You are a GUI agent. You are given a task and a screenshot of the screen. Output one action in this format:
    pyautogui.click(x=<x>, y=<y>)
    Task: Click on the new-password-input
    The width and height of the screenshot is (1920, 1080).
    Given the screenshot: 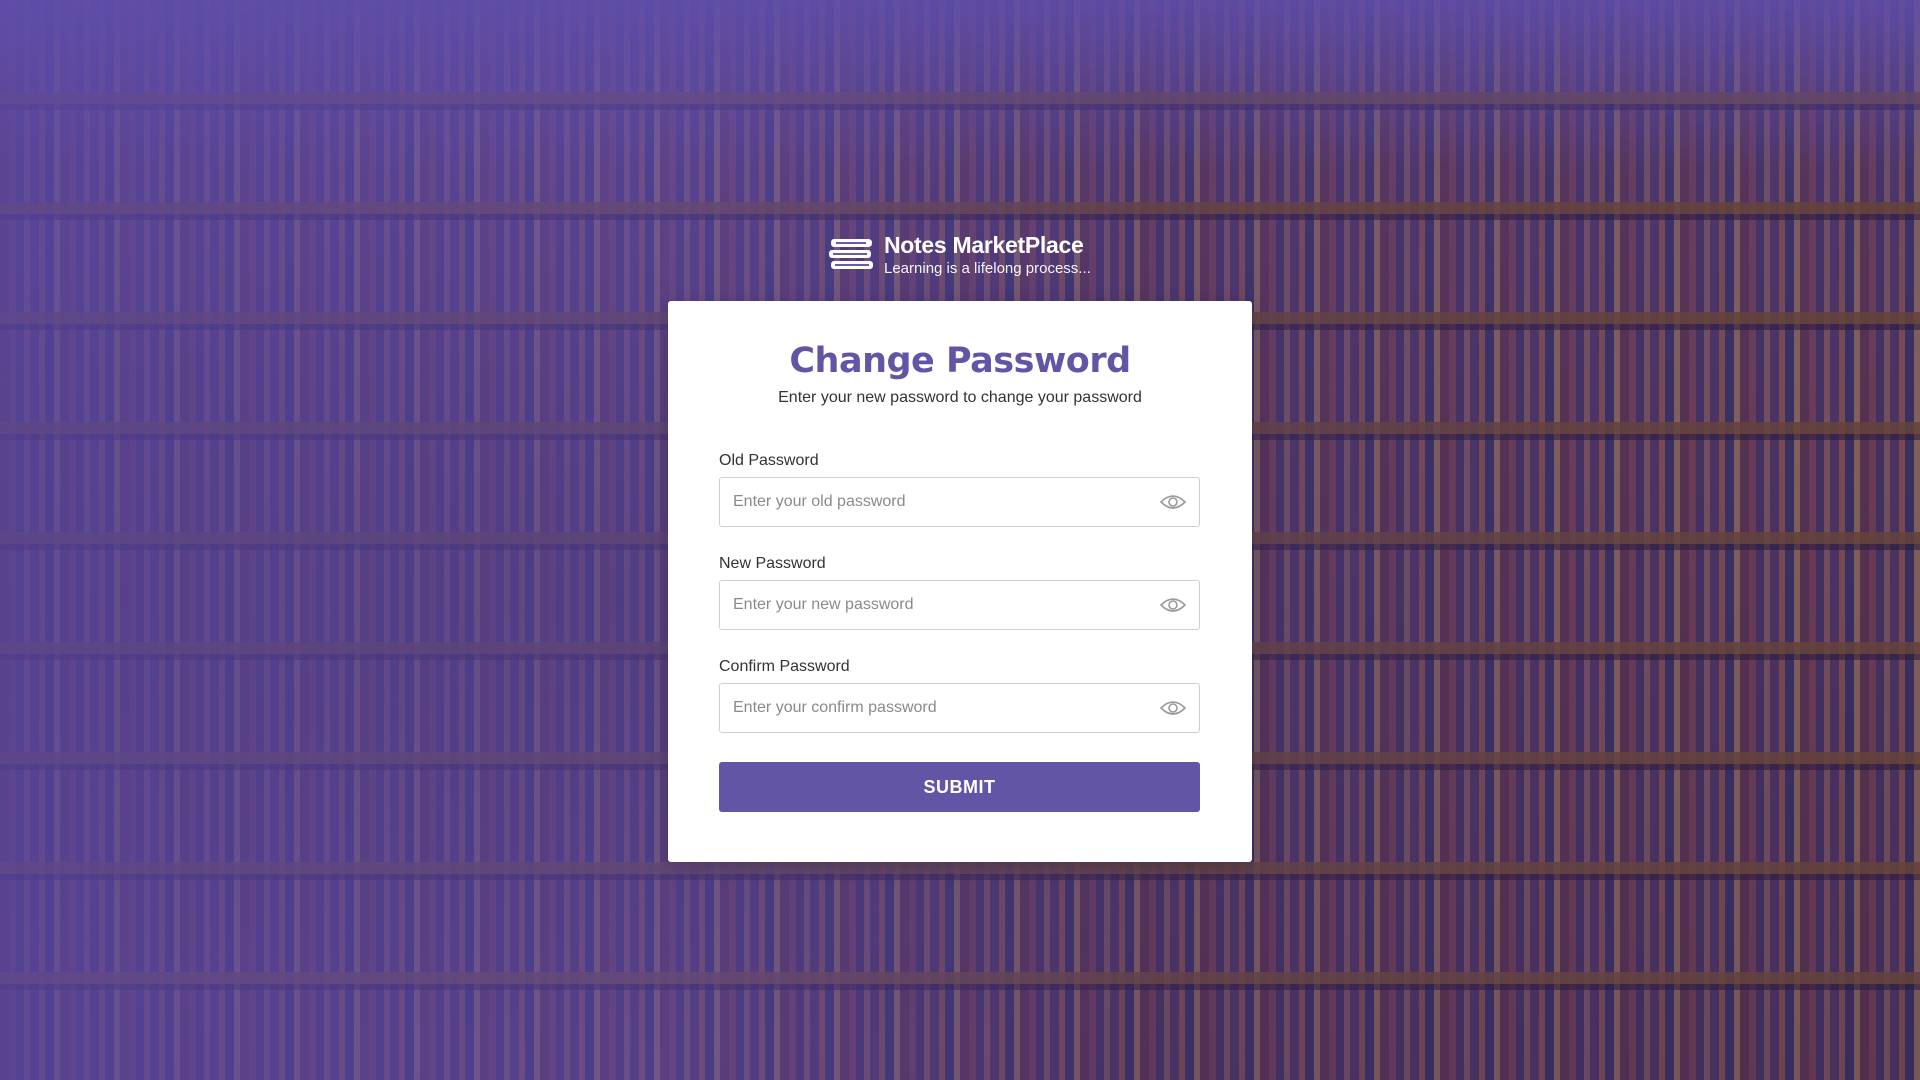 What is the action you would take?
    pyautogui.click(x=930, y=605)
    